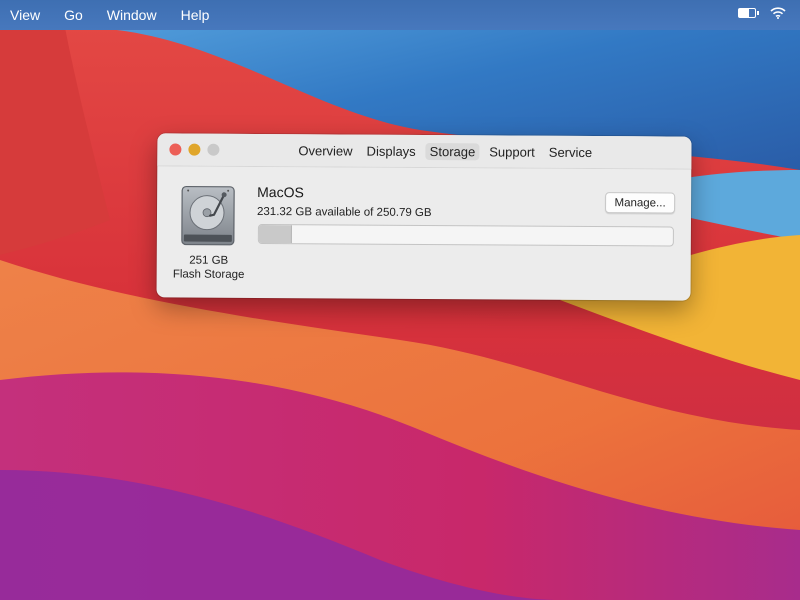 This screenshot has height=600, width=800. I want to click on traffic-lights, so click(194, 149).